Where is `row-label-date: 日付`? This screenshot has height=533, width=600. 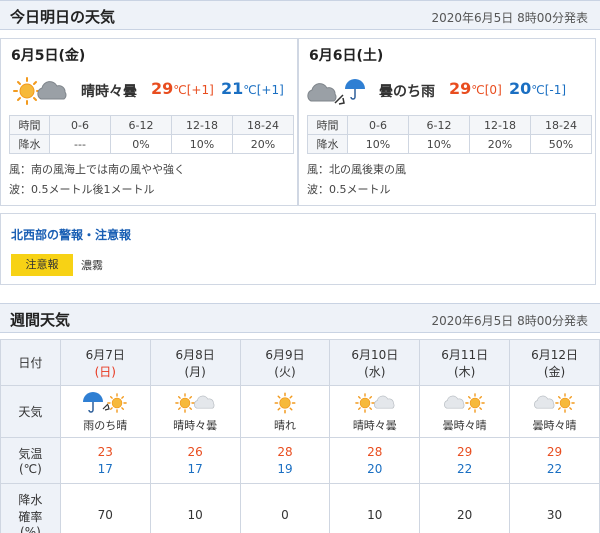 row-label-date: 日付 is located at coordinates (30, 362).